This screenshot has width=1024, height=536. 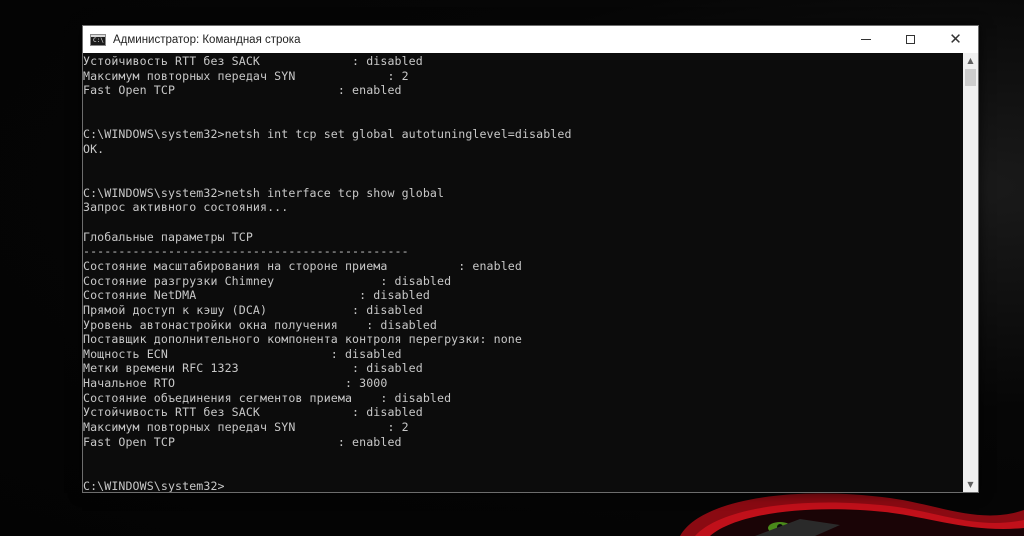 I want to click on maximize-button, so click(x=910, y=39).